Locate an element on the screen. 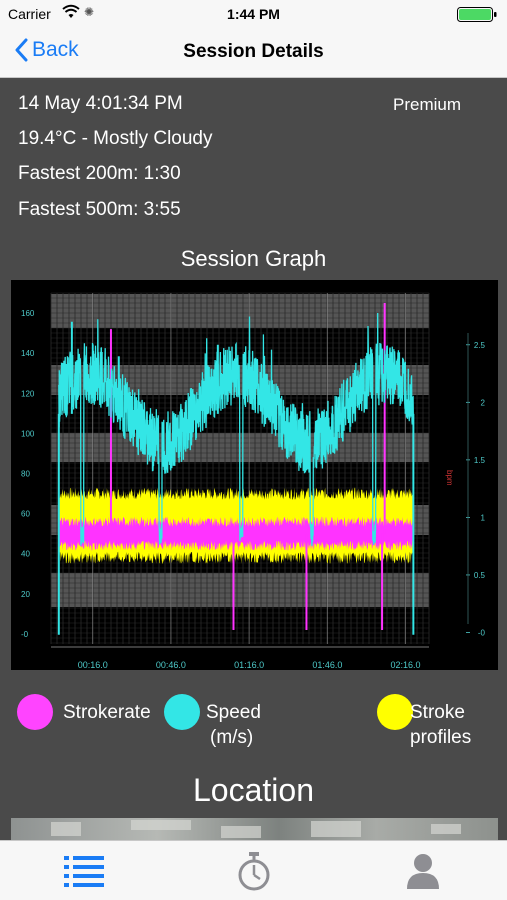  left-tick-label: 100 is located at coordinates (28, 433).